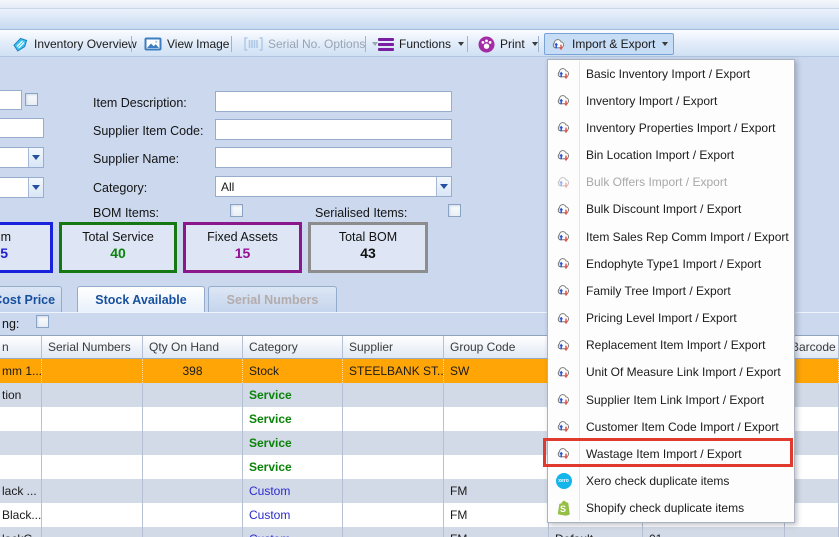 Image resolution: width=839 pixels, height=537 pixels. Describe the element at coordinates (136, 159) in the screenshot. I see `supplier-name-label: Supplier Name:` at that location.